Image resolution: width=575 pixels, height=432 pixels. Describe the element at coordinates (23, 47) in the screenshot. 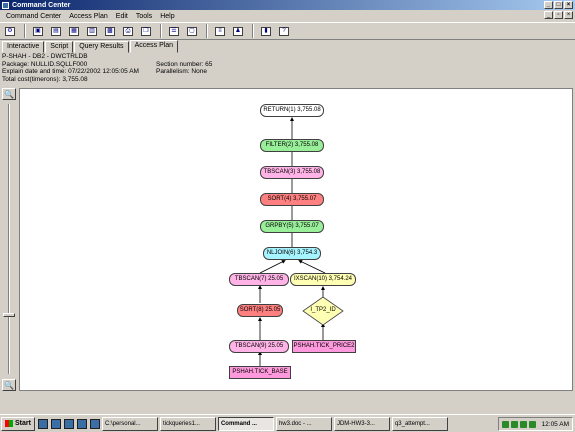

I see `tab-interactive: Interactive` at that location.